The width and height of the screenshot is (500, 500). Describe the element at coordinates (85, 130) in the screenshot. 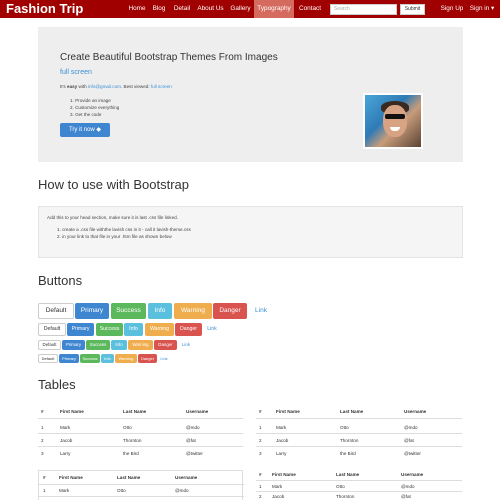

I see `try-it-now-button: Try it now ◆` at that location.